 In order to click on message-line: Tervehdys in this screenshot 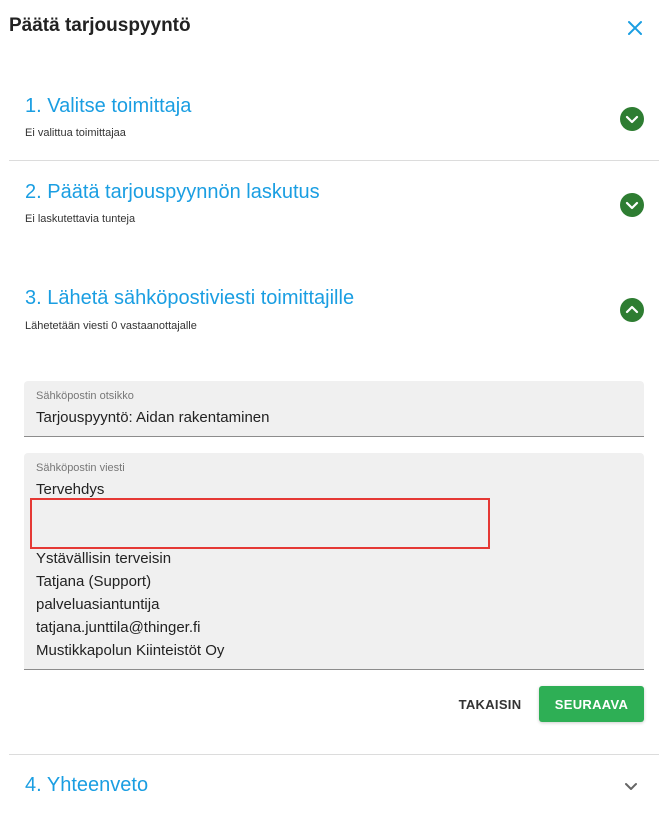, I will do `click(70, 489)`.